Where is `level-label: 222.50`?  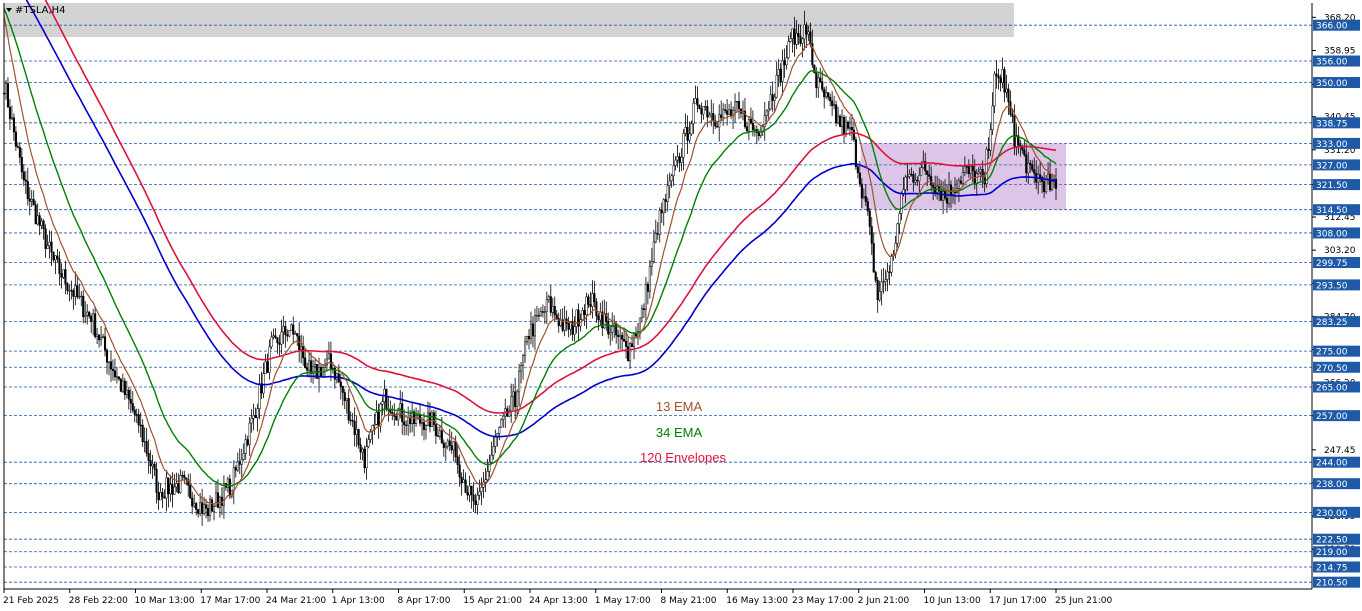
level-label: 222.50 is located at coordinates (1332, 541).